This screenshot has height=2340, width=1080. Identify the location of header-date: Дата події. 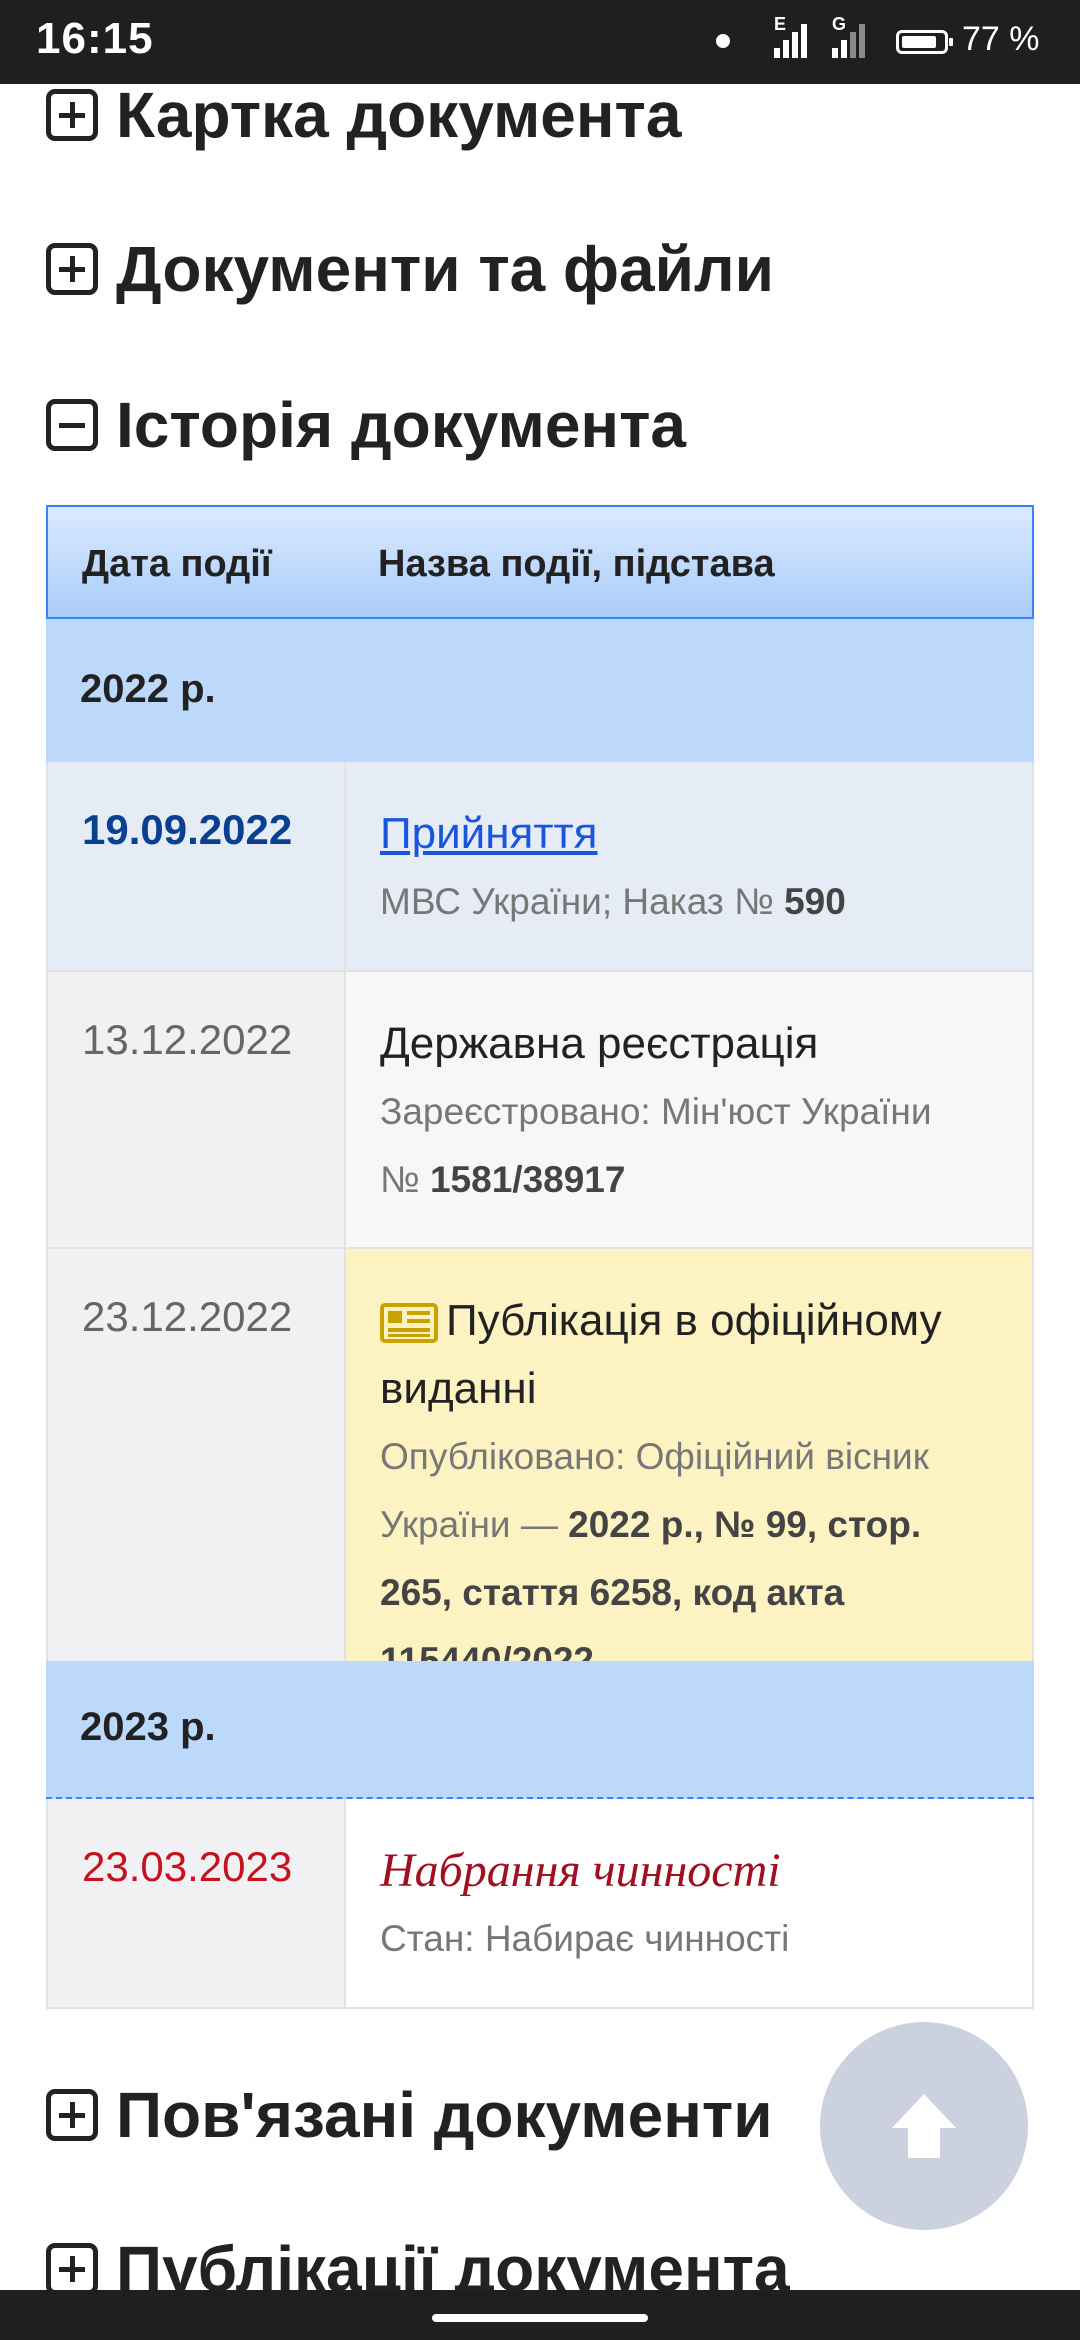
(177, 564).